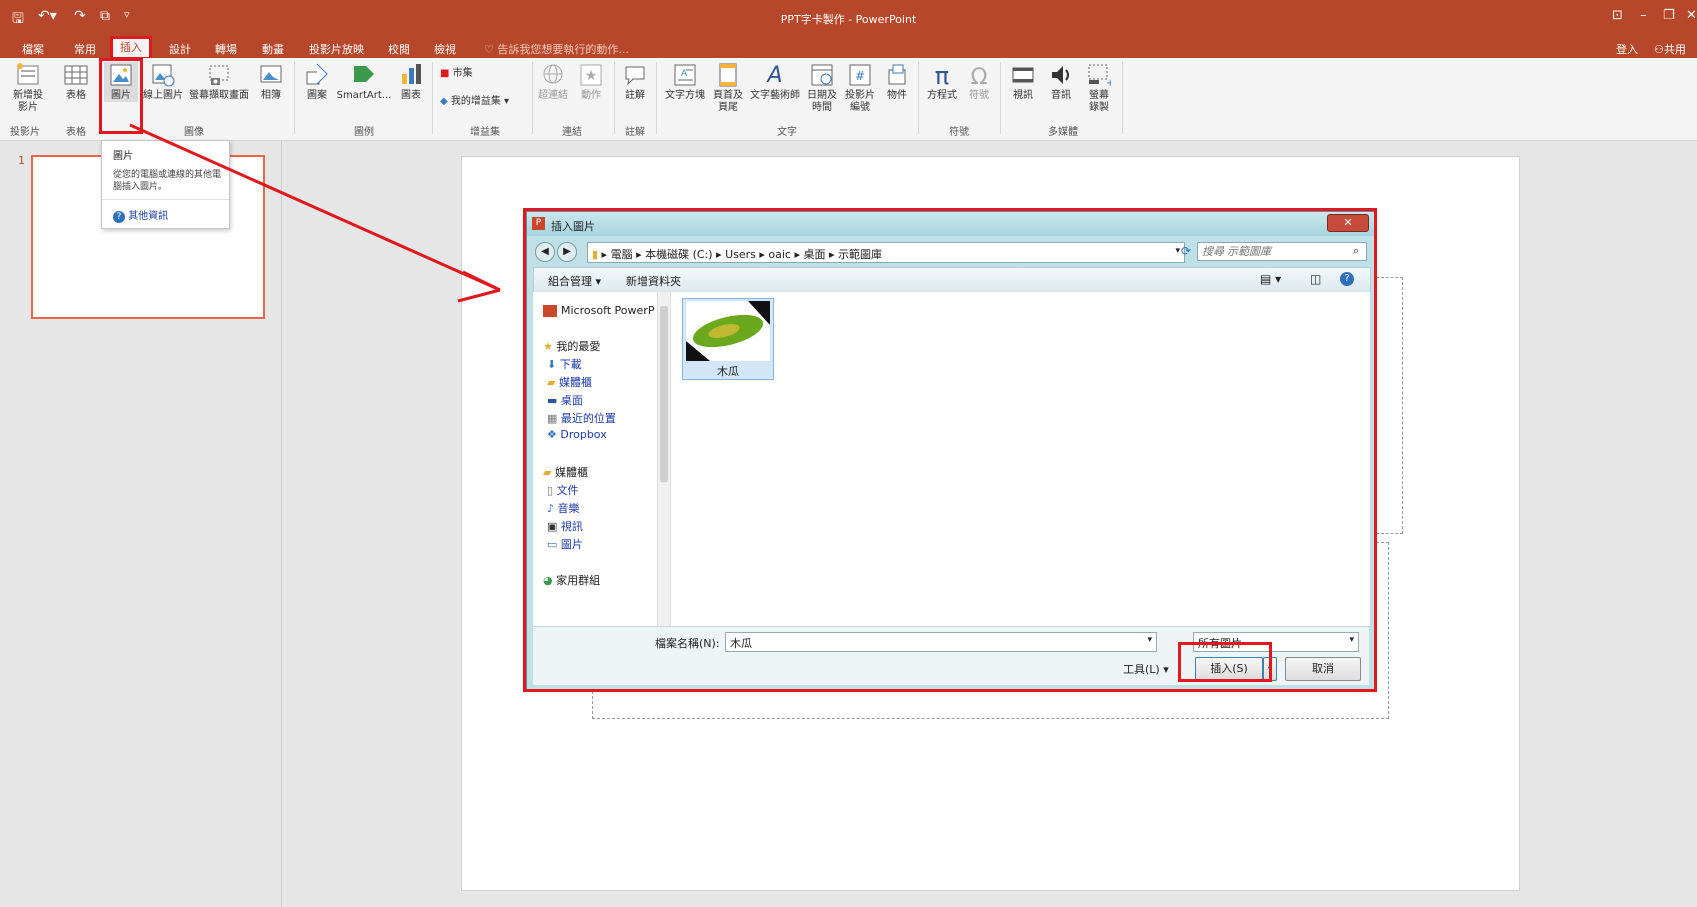 The image size is (1697, 907). Describe the element at coordinates (569, 382) in the screenshot. I see `nav-item-libraries-fav: ▰ 媒體櫃` at that location.